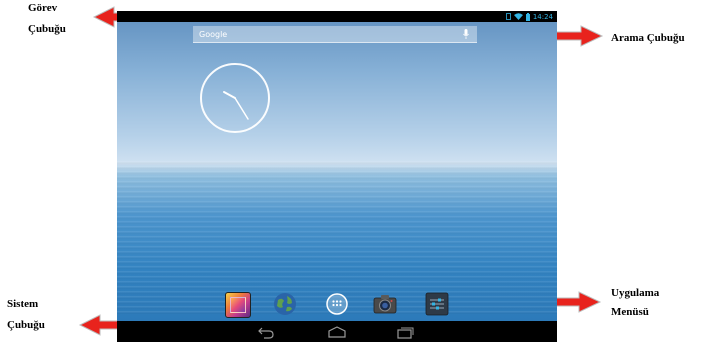 This screenshot has width=707, height=342. I want to click on status-icons: 14:24, so click(529, 16).